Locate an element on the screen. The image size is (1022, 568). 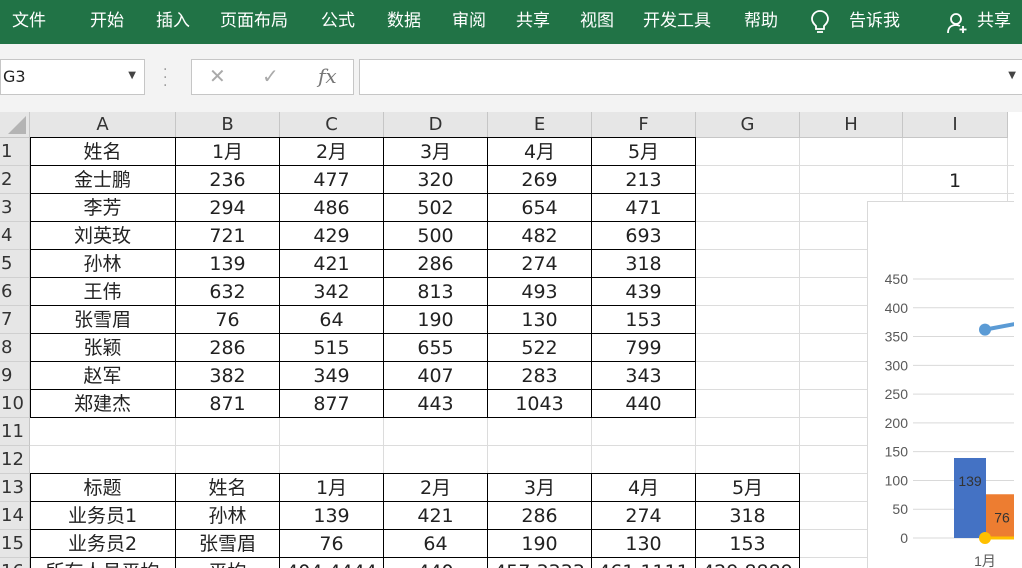
cancel-icon: ✕ is located at coordinates (217, 76).